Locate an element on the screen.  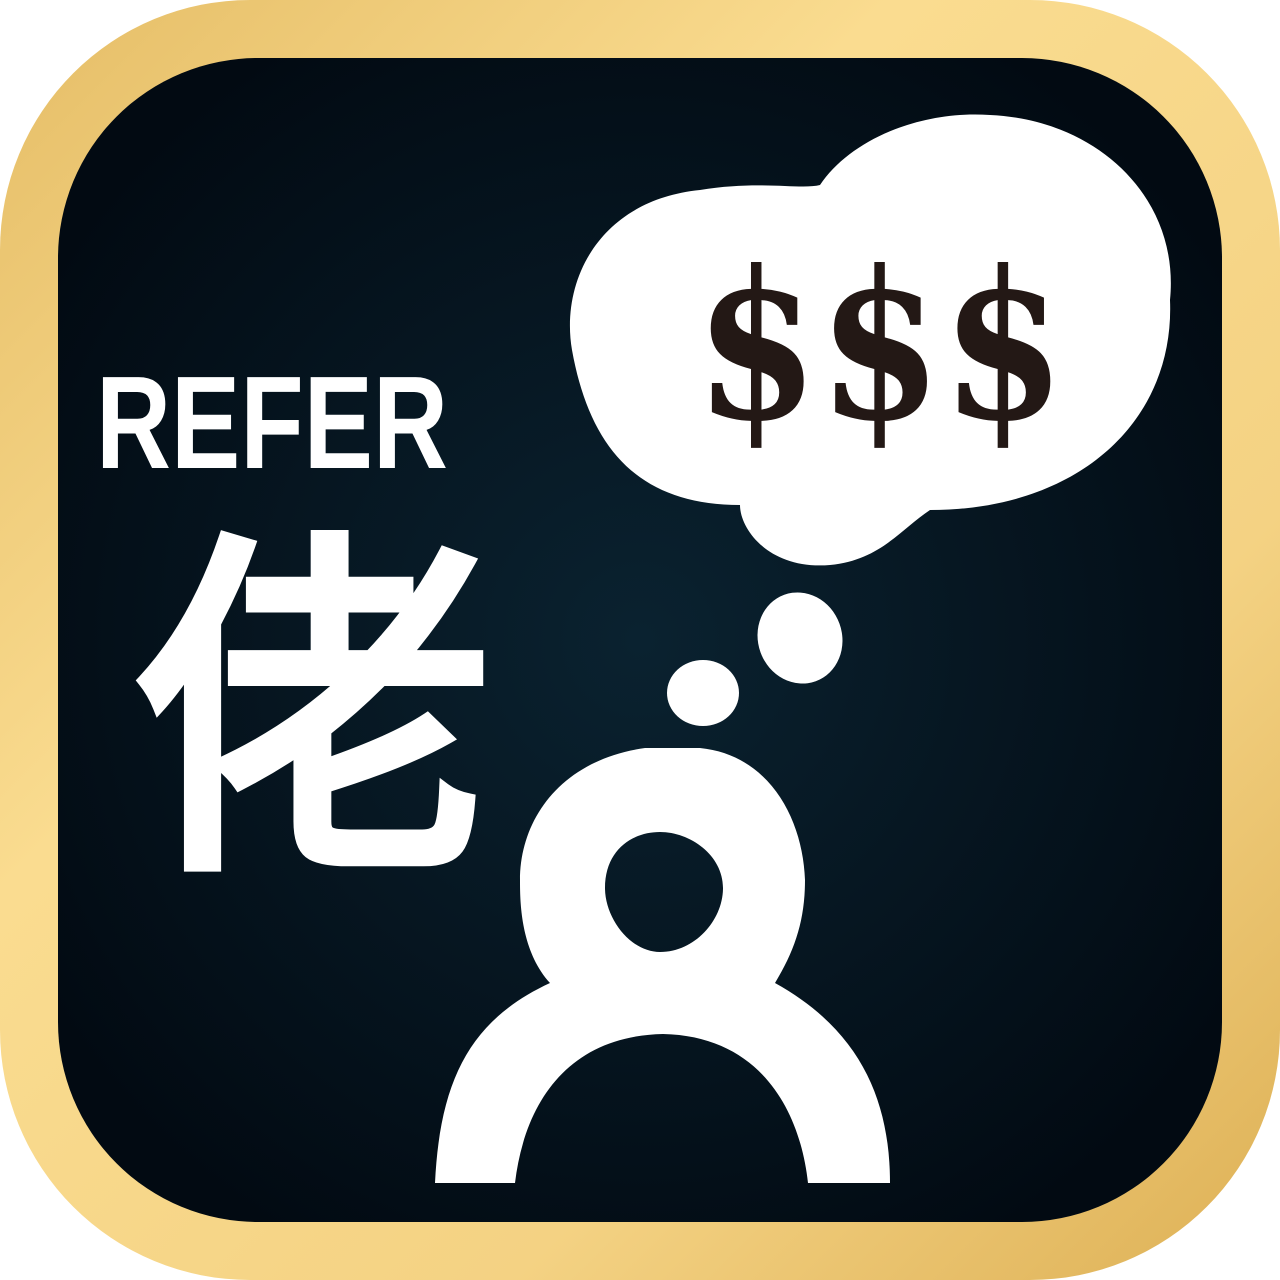
refer-label: REFER is located at coordinates (272, 422).